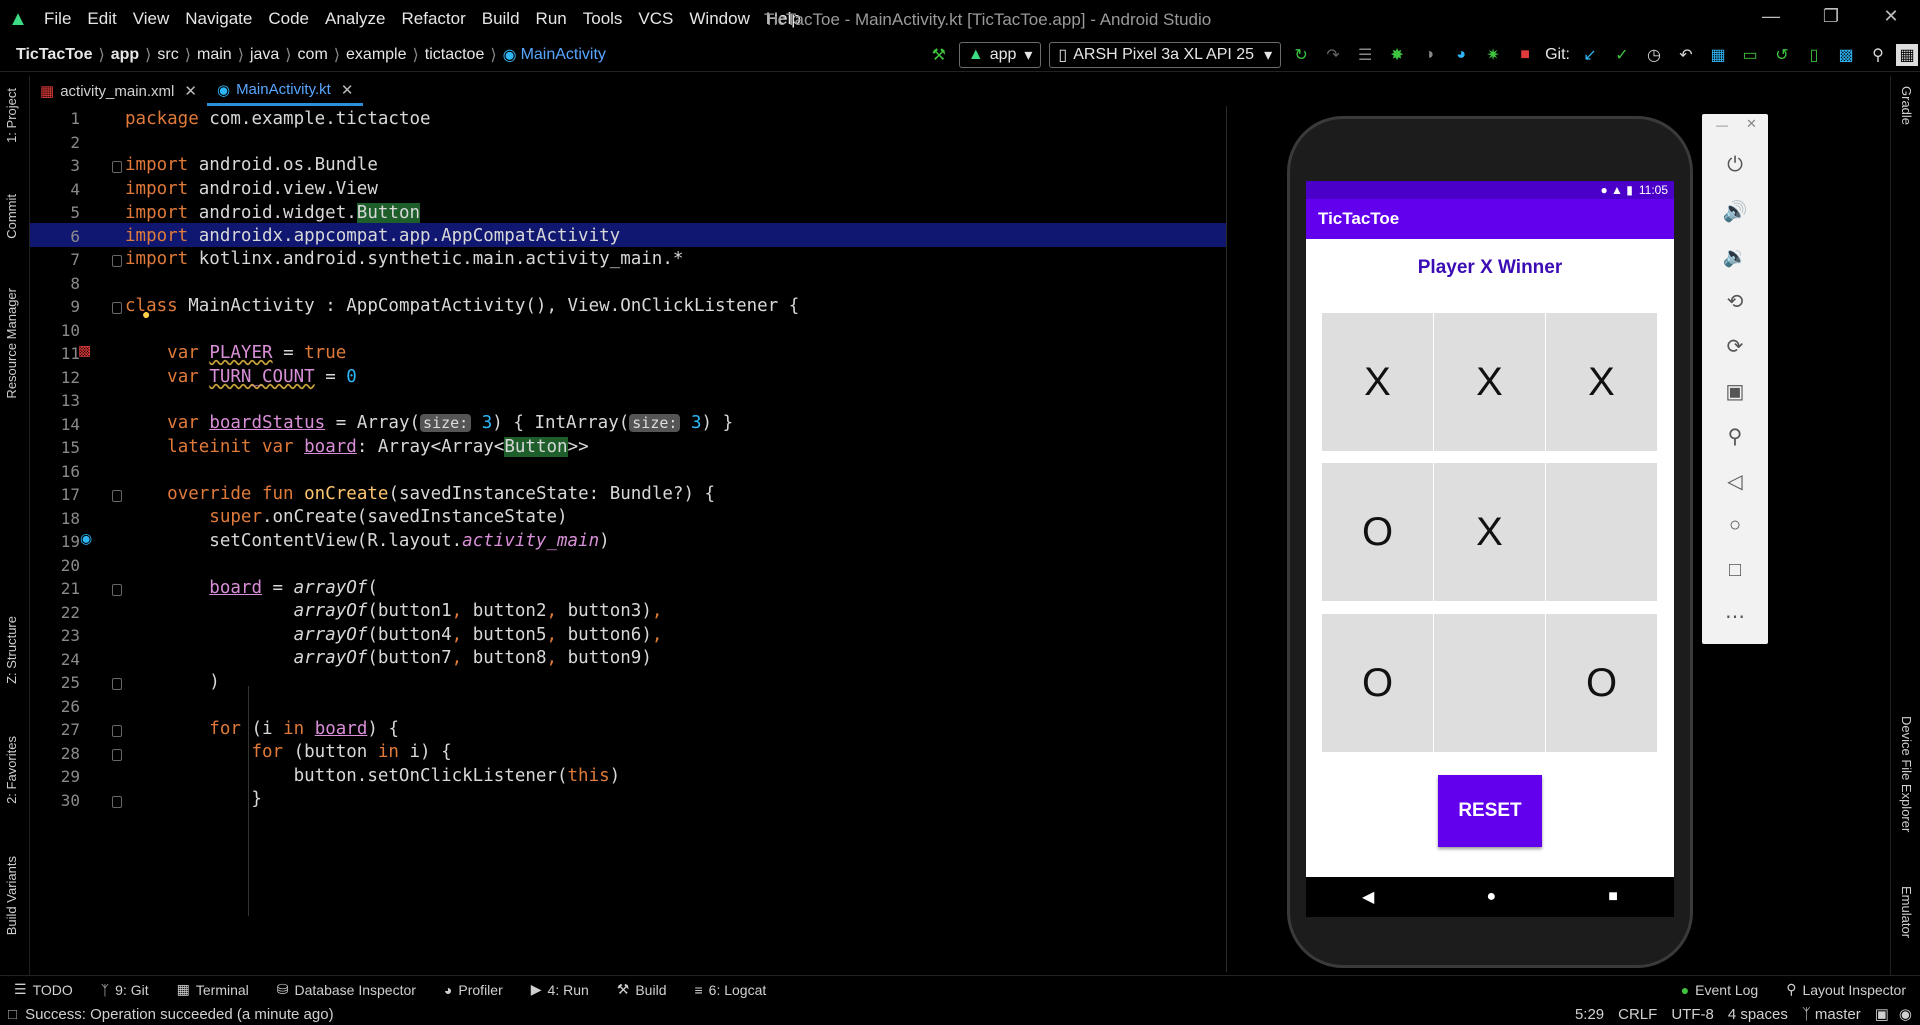 The height and width of the screenshot is (1025, 1920). I want to click on board-cell-1: X, so click(1377, 382).